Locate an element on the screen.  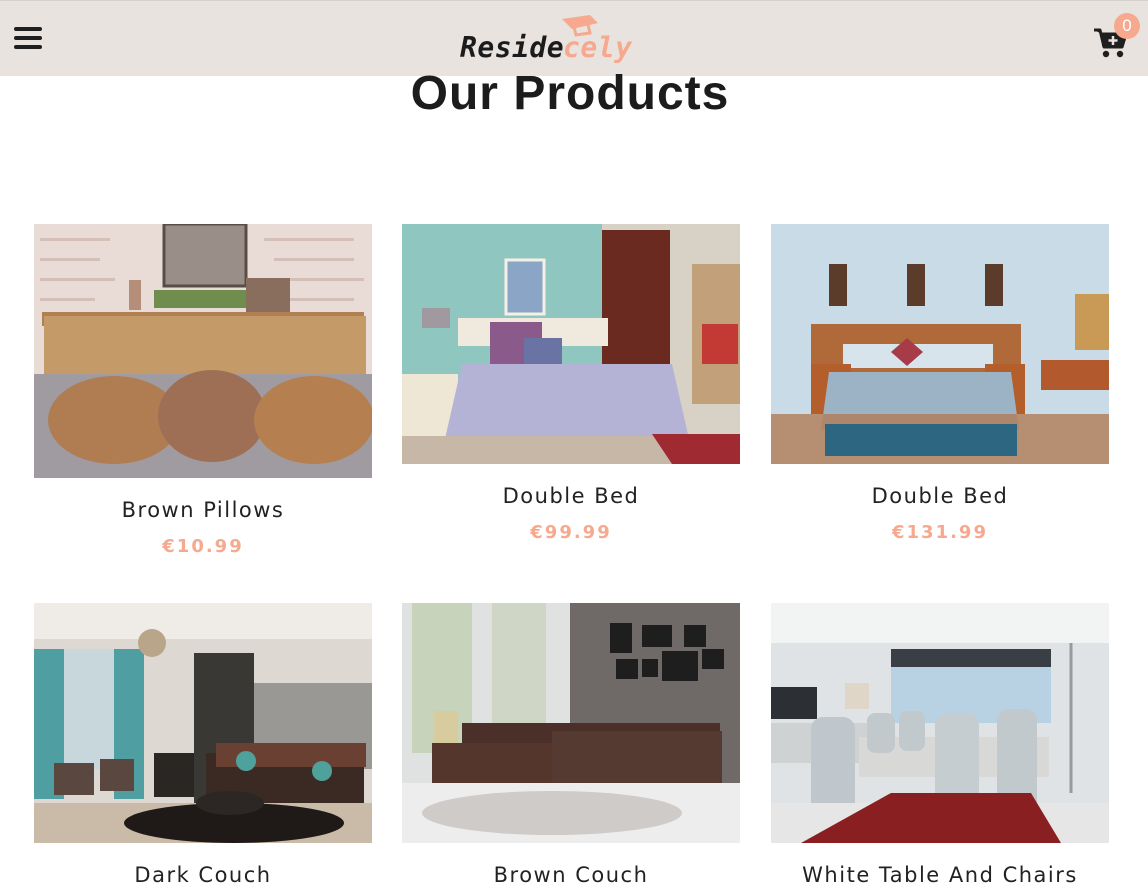
page-title: Our Products is located at coordinates (570, 93).